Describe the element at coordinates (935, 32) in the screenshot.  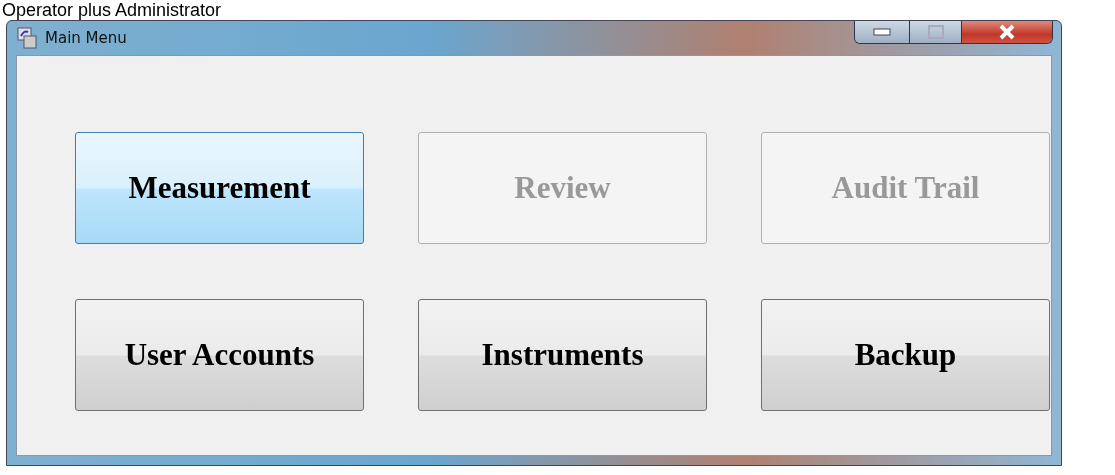
I see `maximize-icon` at that location.